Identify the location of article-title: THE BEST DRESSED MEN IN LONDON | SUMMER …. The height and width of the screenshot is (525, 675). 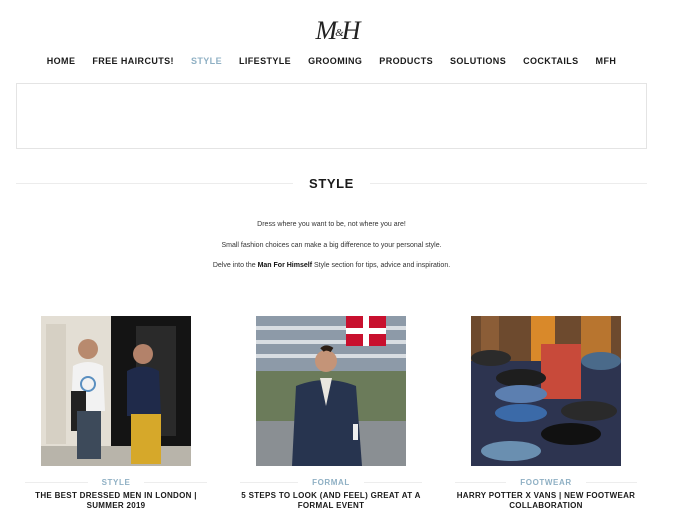
(116, 501).